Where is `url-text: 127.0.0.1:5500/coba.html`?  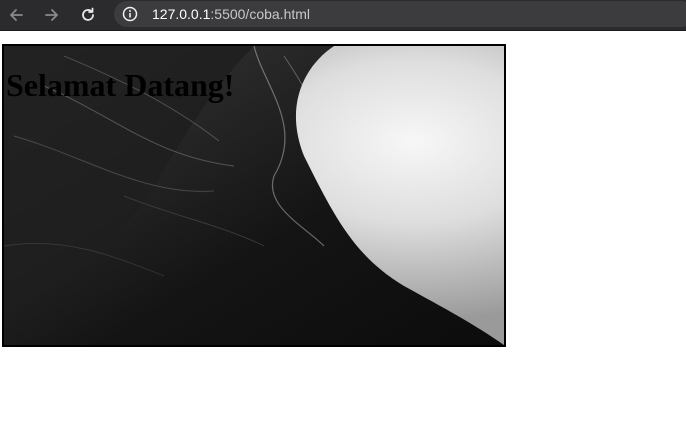 url-text: 127.0.0.1:5500/coba.html is located at coordinates (231, 14).